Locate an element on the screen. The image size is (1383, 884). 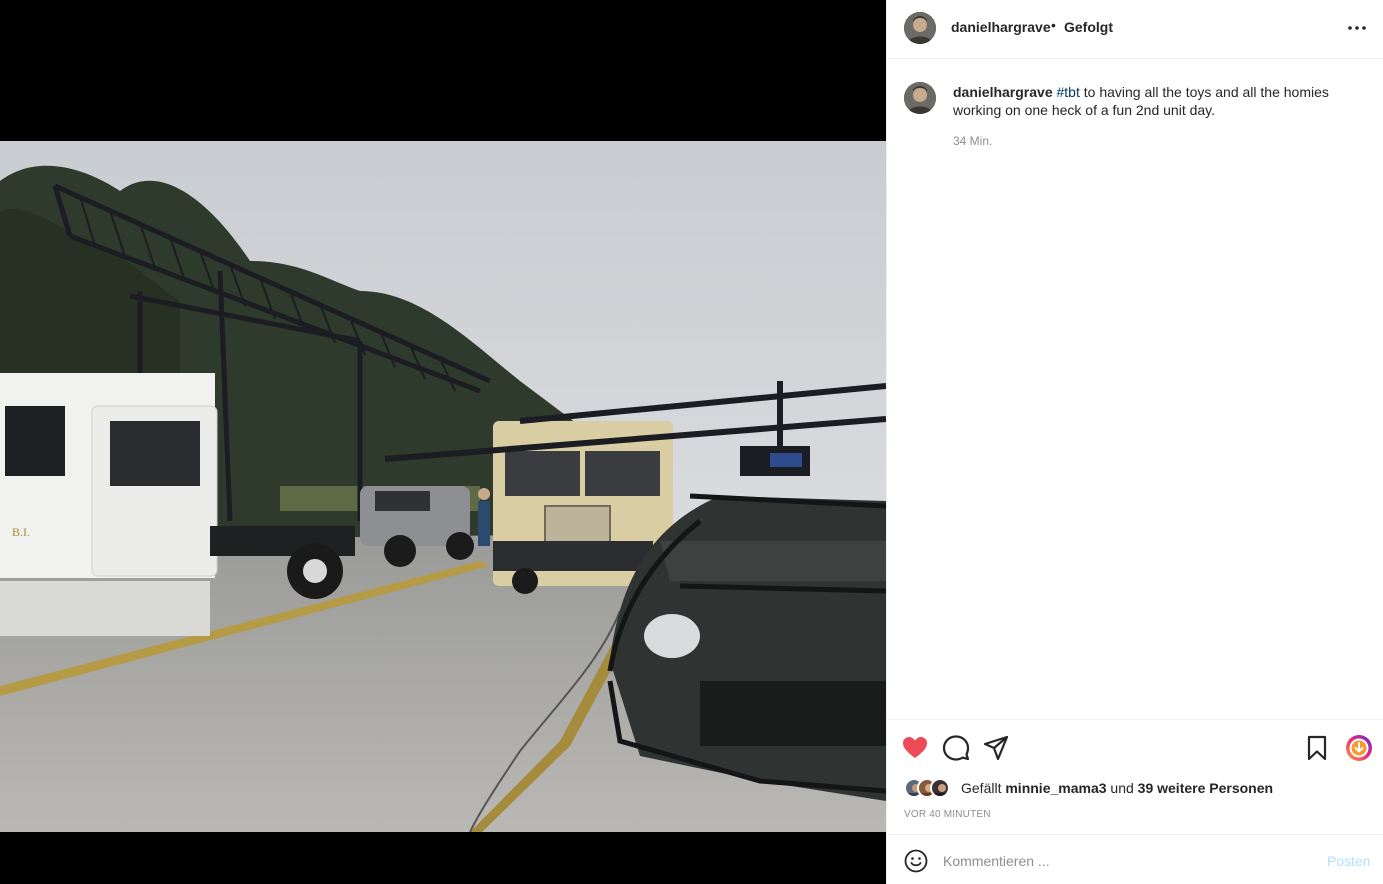
username-link: danielhargrave is located at coordinates (1001, 27).